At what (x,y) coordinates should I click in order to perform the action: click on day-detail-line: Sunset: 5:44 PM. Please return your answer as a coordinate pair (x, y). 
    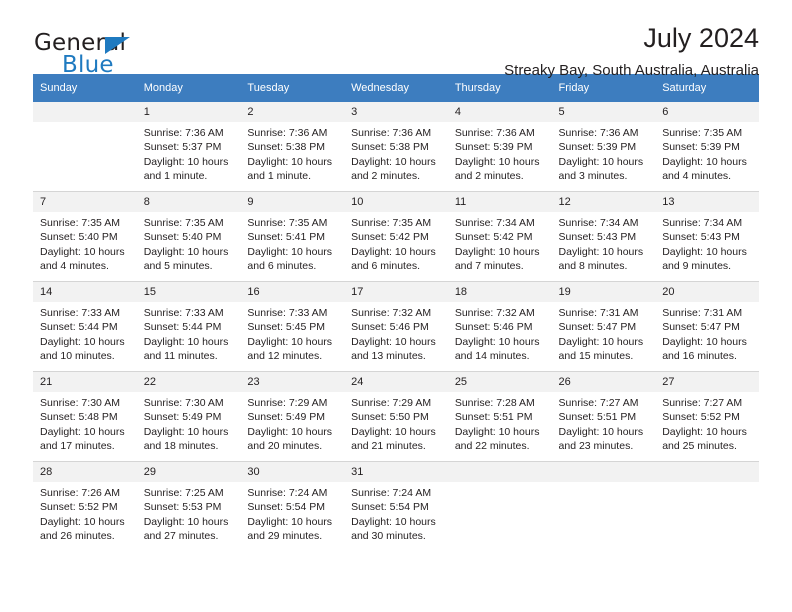
    Looking at the image, I should click on (182, 327).